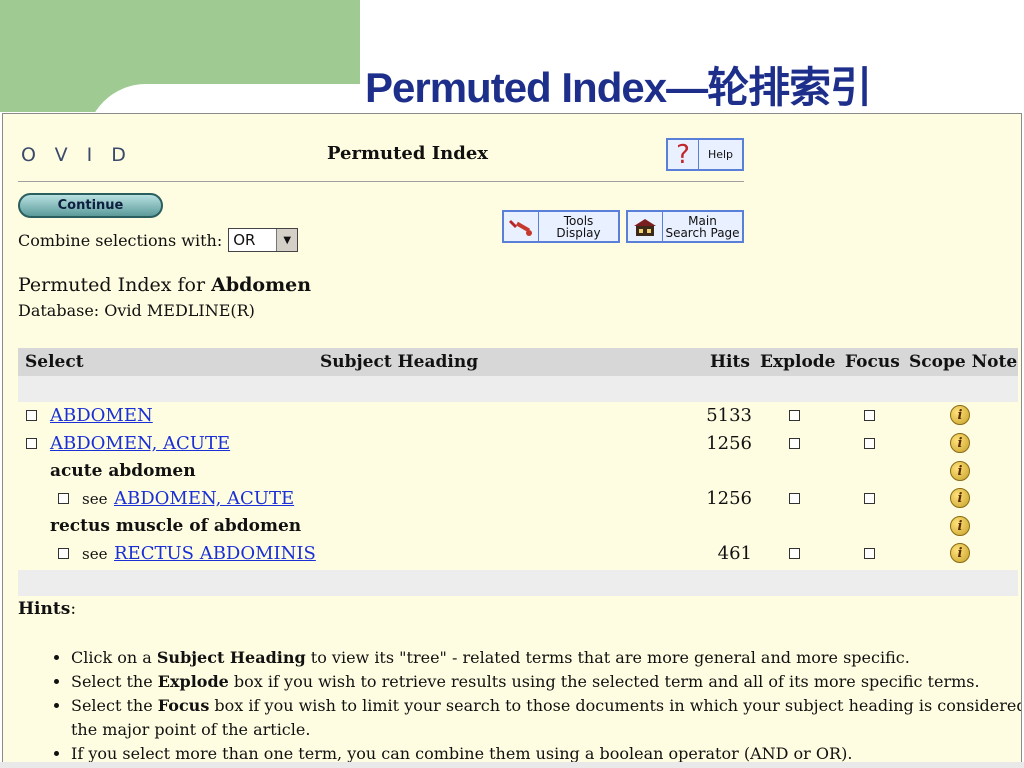 The width and height of the screenshot is (1024, 768). Describe the element at coordinates (518, 583) in the screenshot. I see `table-spacer-bottom` at that location.